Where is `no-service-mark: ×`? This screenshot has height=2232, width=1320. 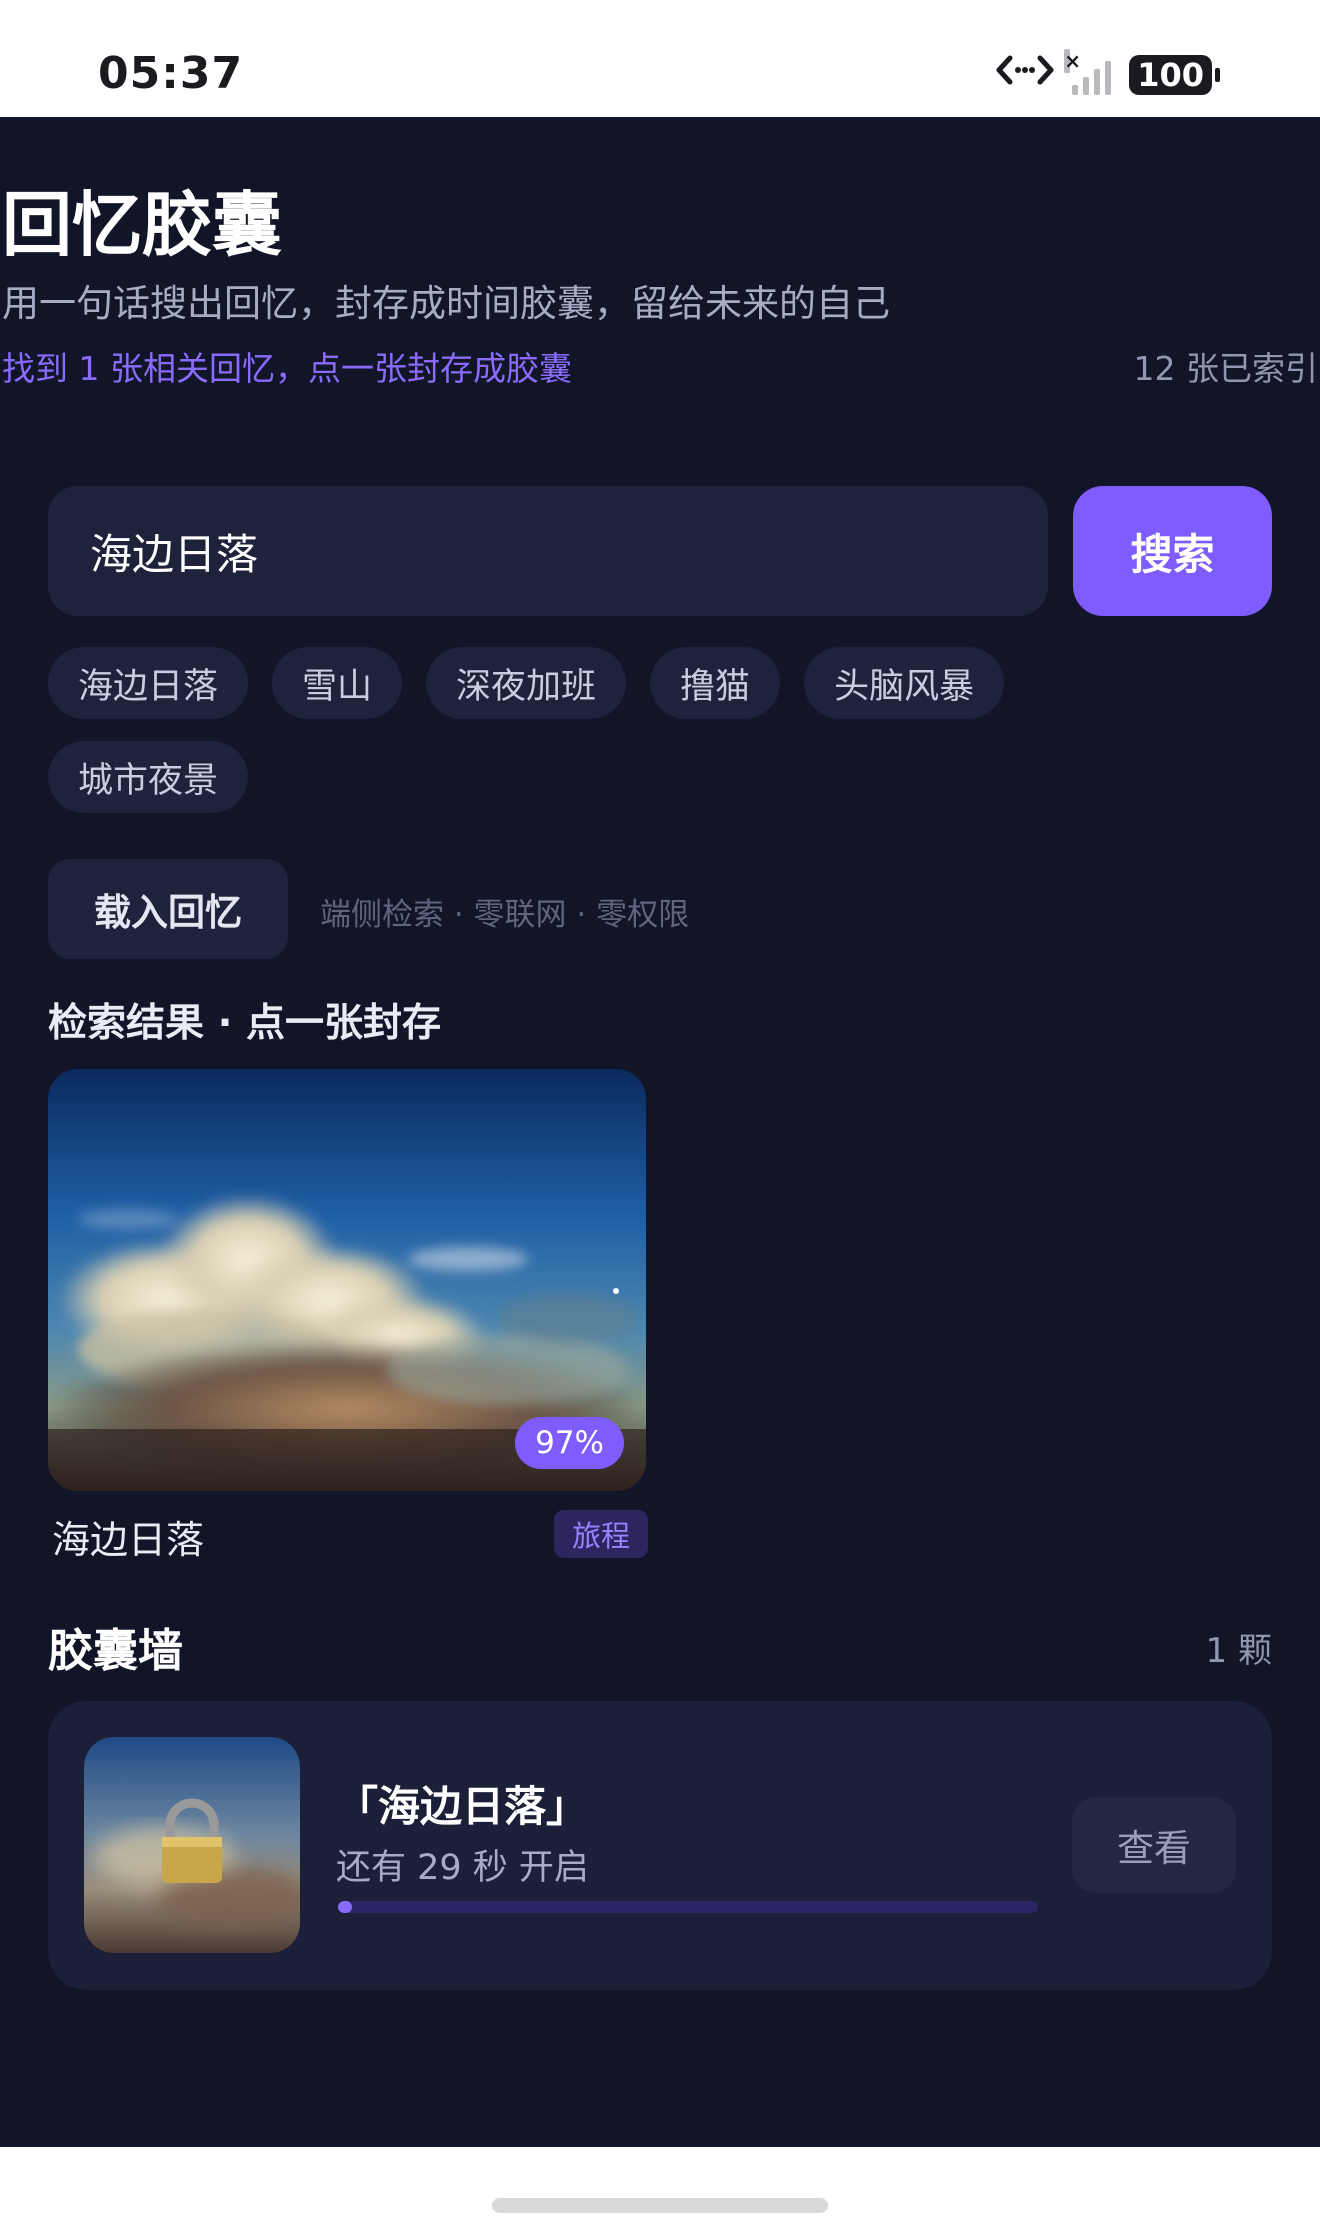 no-service-mark: × is located at coordinates (1072, 60).